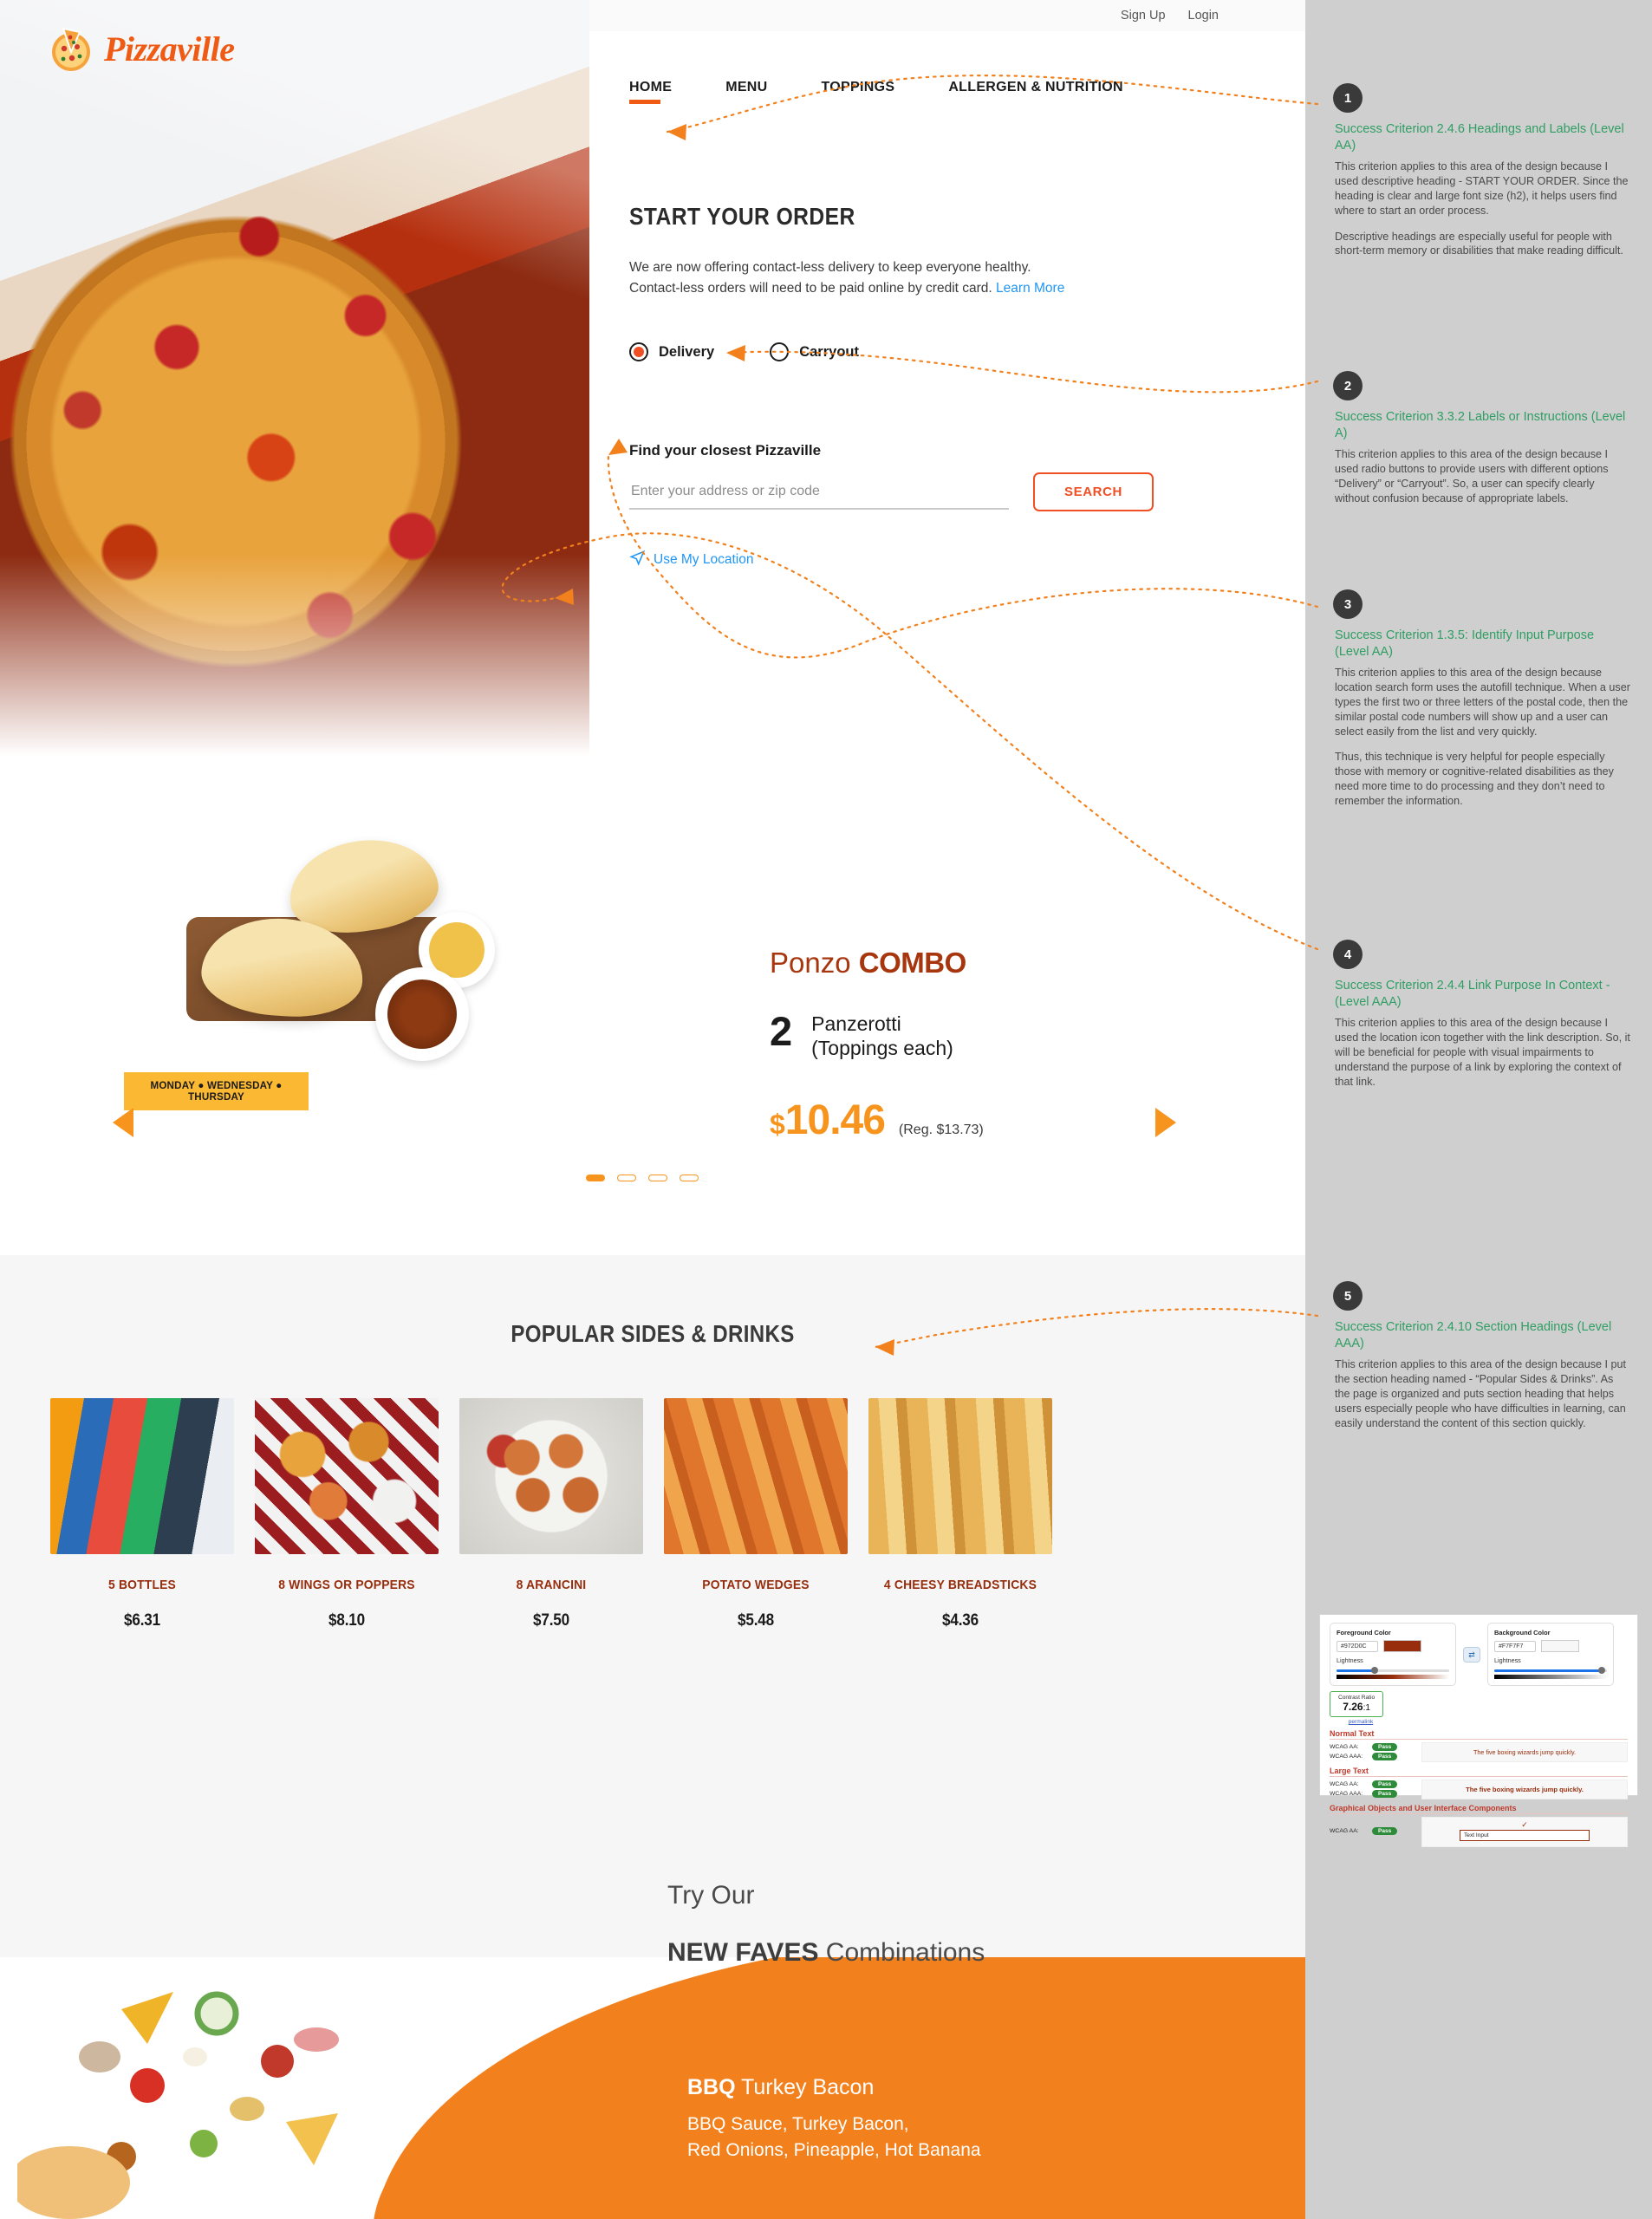 Image resolution: width=1652 pixels, height=2219 pixels. What do you see at coordinates (638, 351) in the screenshot?
I see `radio-delivery-dot` at bounding box center [638, 351].